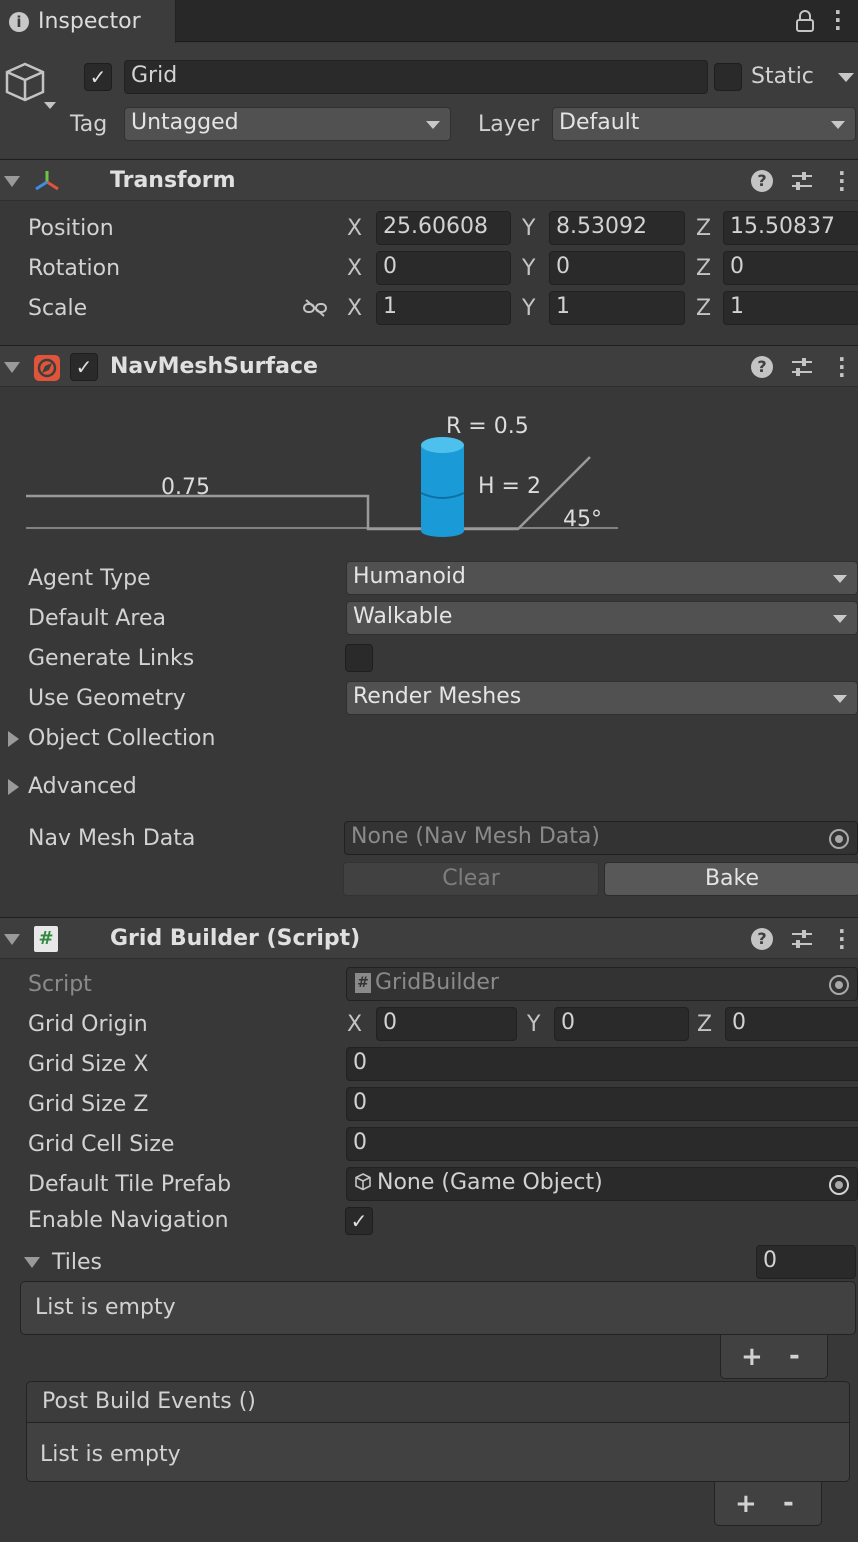  What do you see at coordinates (429, 180) in the screenshot?
I see `transform-header: Transform ? · · ·` at bounding box center [429, 180].